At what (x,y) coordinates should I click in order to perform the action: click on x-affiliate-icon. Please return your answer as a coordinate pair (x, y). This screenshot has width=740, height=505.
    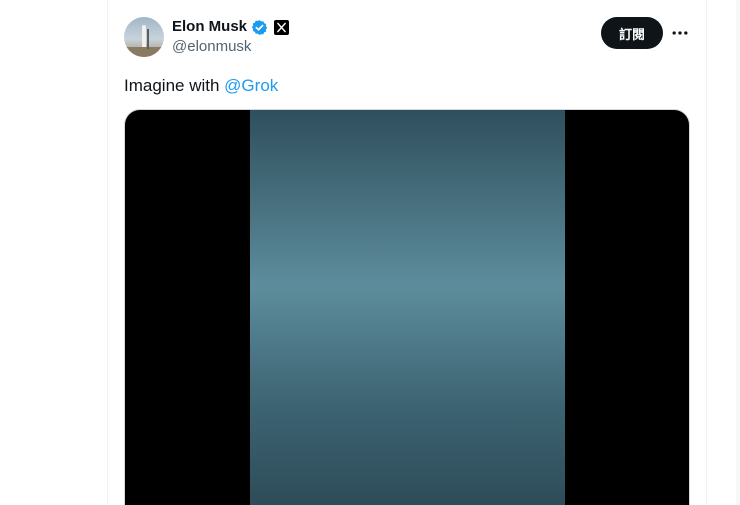
    Looking at the image, I should click on (282, 27).